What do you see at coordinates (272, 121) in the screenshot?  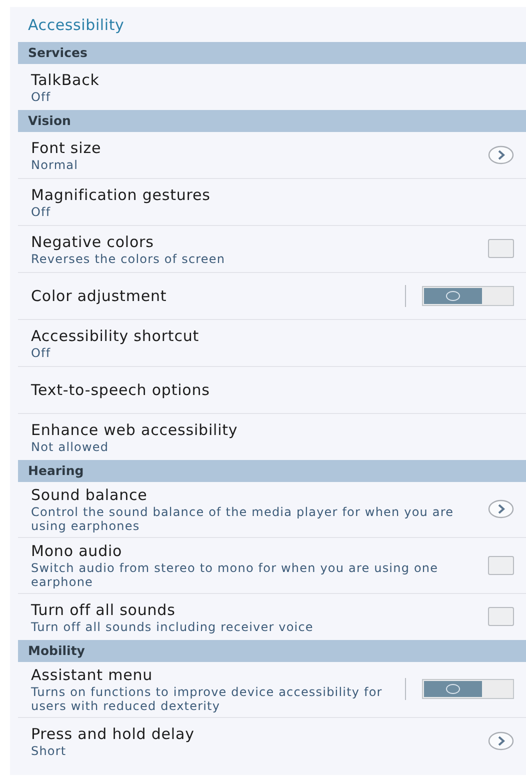 I see `section-header: Vision` at bounding box center [272, 121].